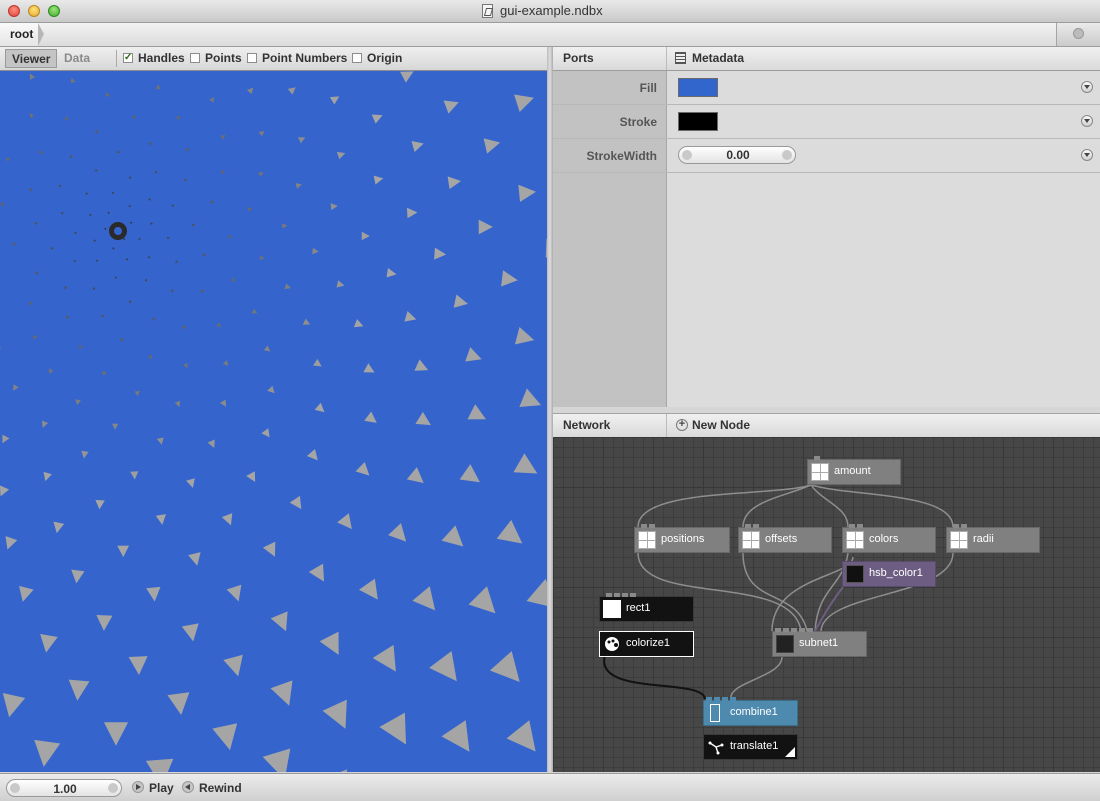 The width and height of the screenshot is (1100, 801). What do you see at coordinates (750, 747) in the screenshot?
I see `node-translate1: translate1` at bounding box center [750, 747].